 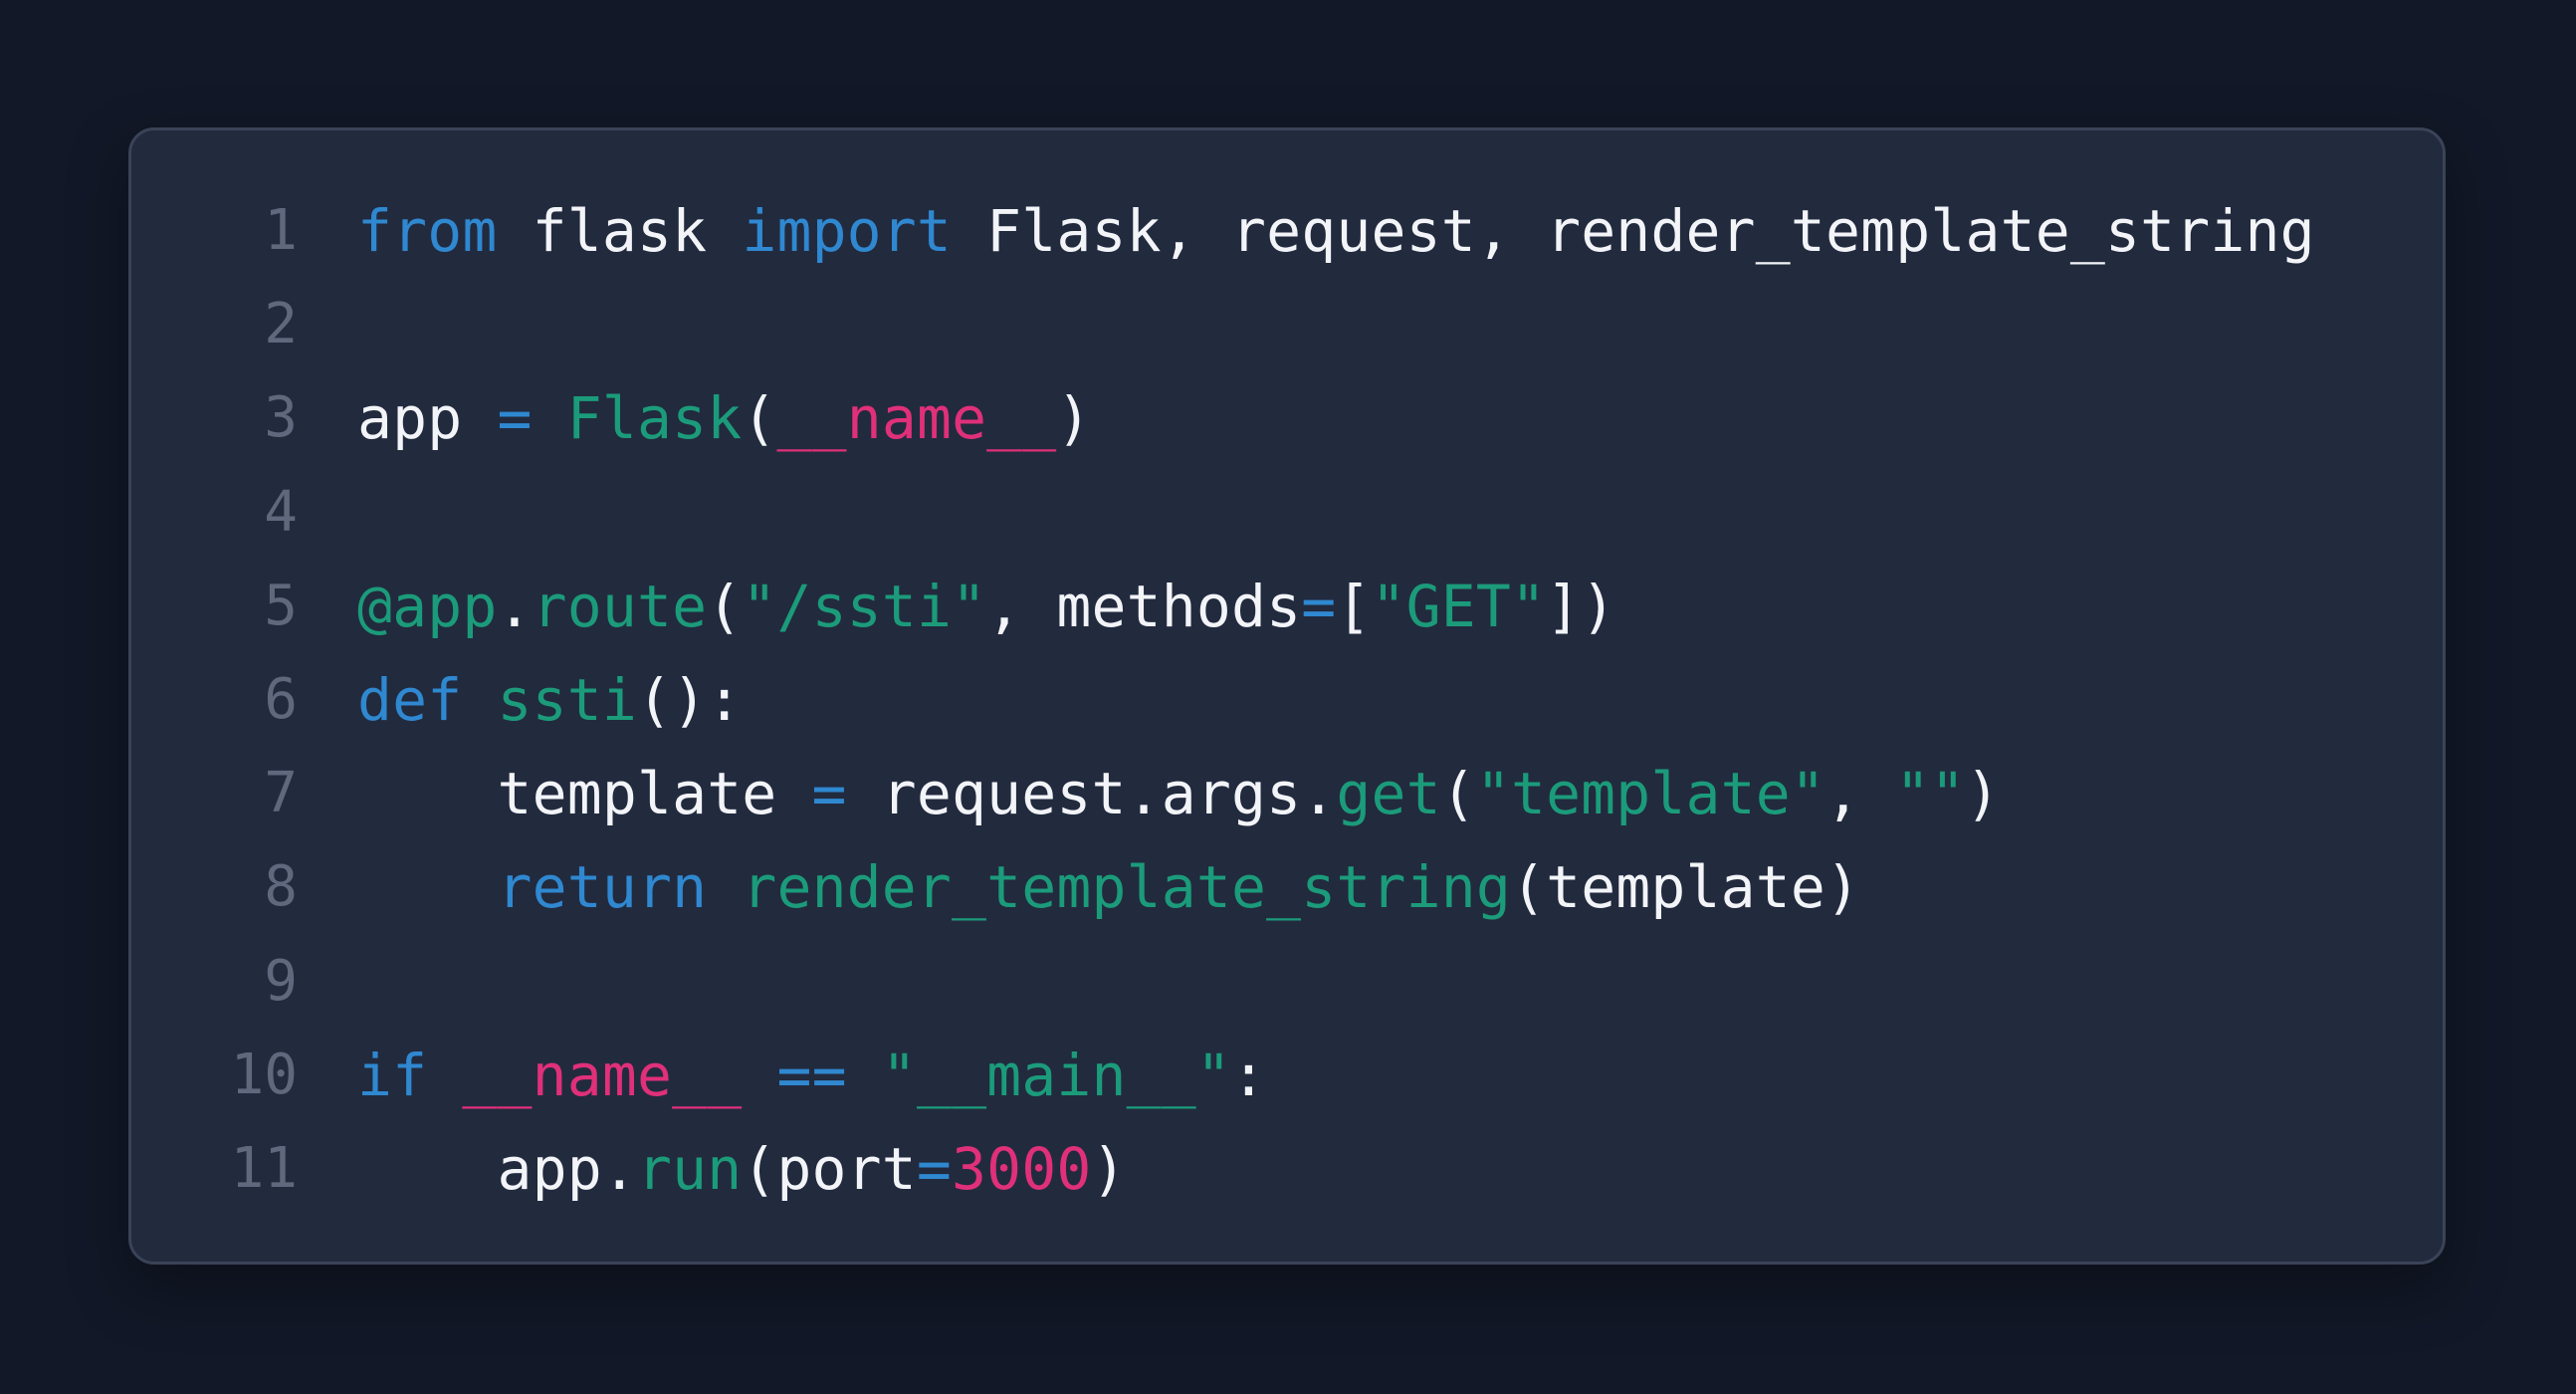 I want to click on code-line: 9, so click(x=1287, y=982).